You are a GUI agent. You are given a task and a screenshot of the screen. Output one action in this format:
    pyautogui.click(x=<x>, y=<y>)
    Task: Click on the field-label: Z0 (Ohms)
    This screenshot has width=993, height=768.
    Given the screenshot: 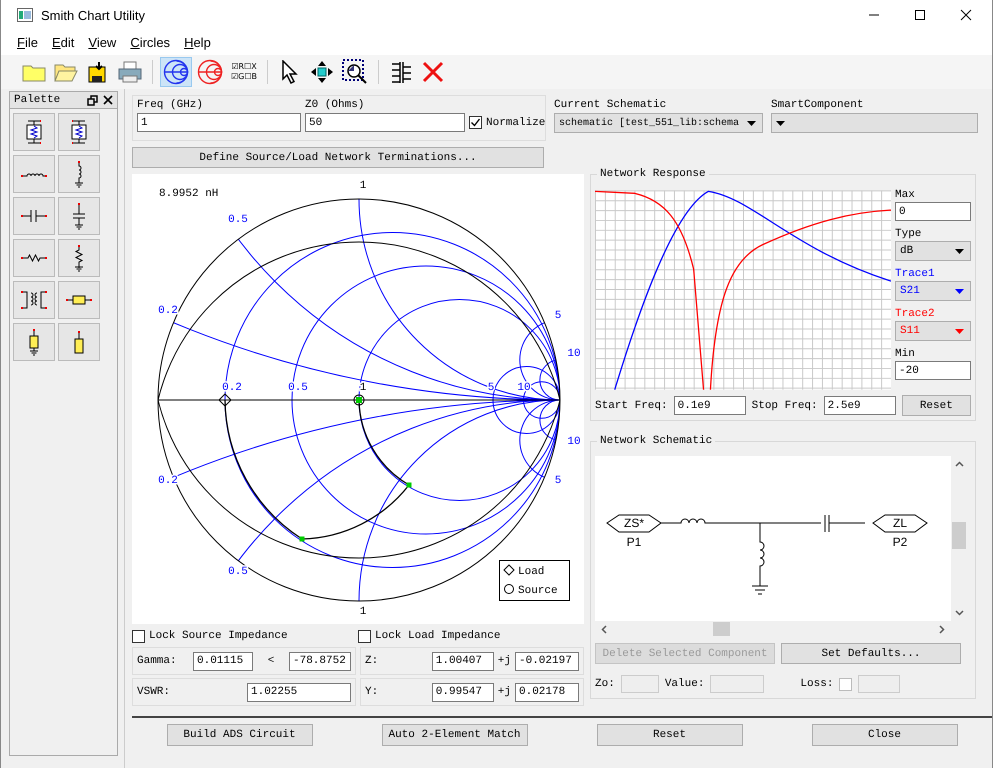 What is the action you would take?
    pyautogui.click(x=335, y=105)
    